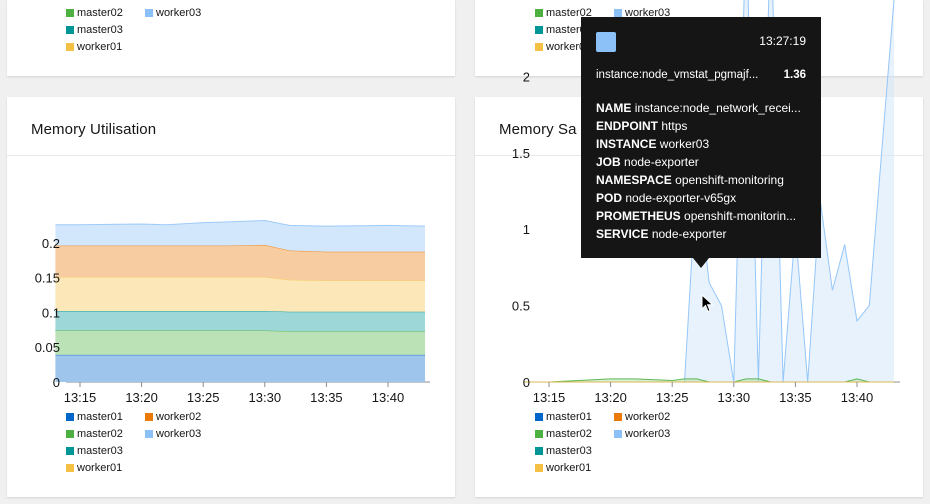 This screenshot has width=930, height=504. I want to click on y-tick-label: 2, so click(526, 76).